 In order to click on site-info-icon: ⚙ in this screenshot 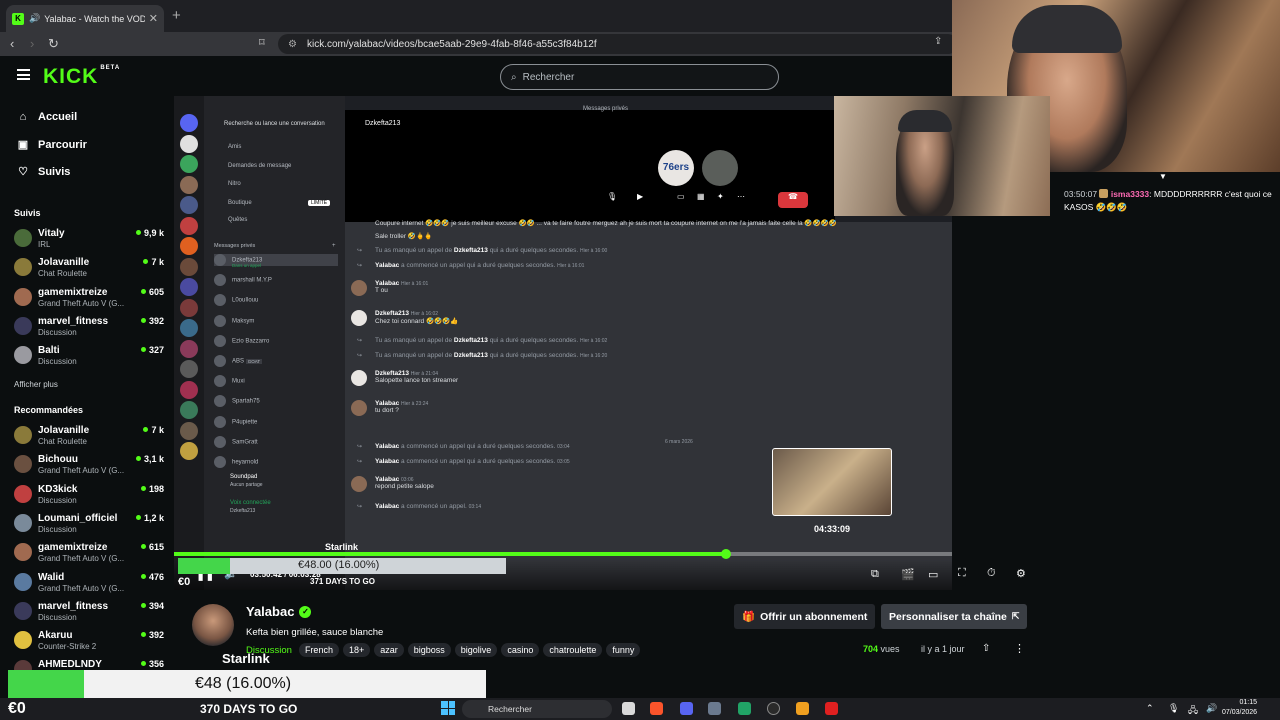, I will do `click(292, 44)`.